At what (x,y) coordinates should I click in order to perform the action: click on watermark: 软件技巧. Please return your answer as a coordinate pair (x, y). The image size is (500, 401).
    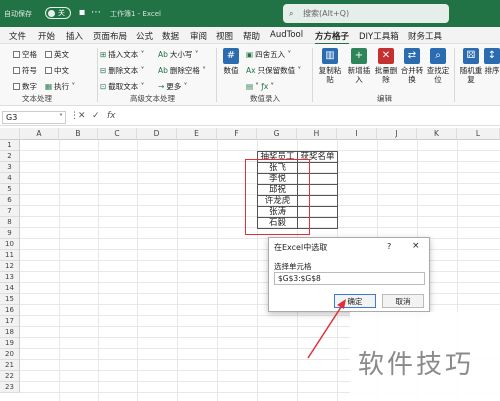
    Looking at the image, I should click on (425, 356).